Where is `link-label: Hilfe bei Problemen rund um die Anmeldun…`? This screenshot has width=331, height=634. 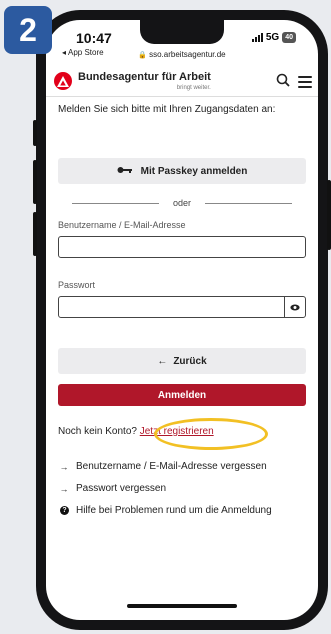 link-label: Hilfe bei Problemen rund um die Anmeldun… is located at coordinates (174, 510).